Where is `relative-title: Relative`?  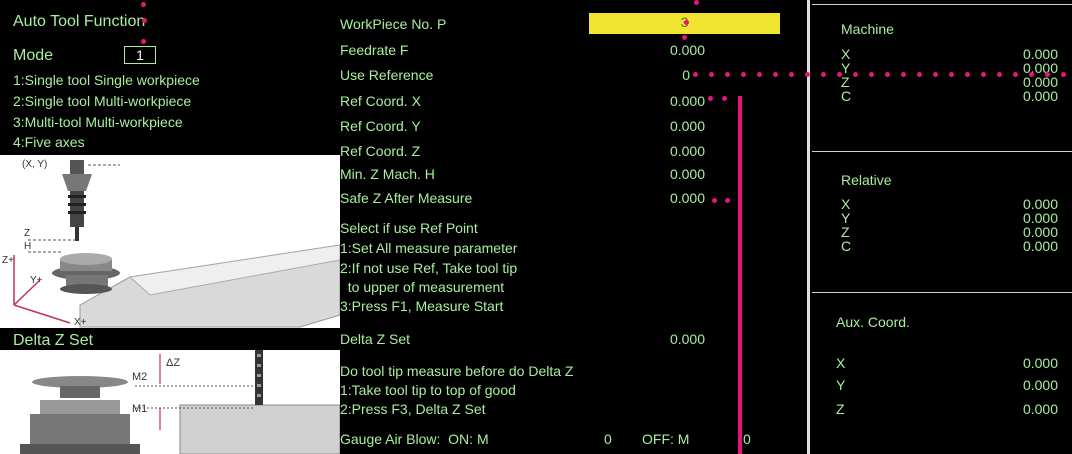
relative-title: Relative is located at coordinates (866, 180).